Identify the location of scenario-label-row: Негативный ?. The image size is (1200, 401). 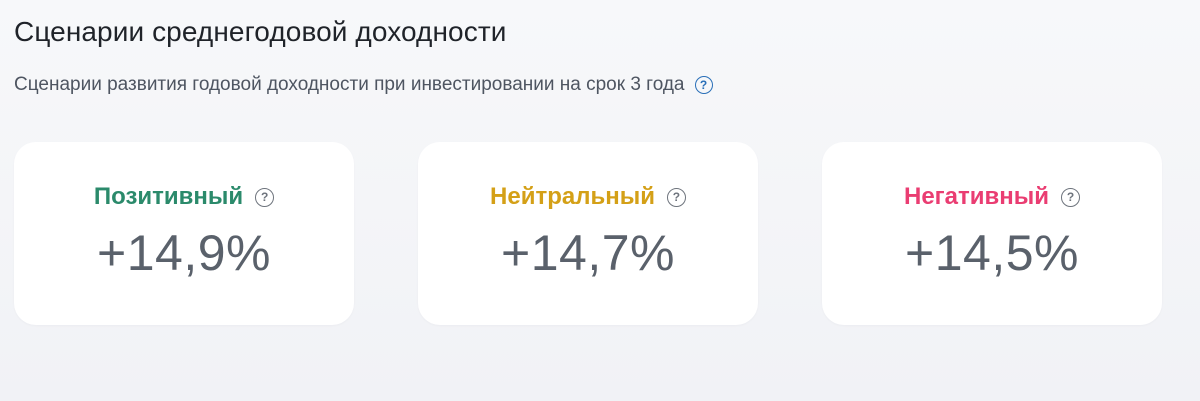
(992, 197).